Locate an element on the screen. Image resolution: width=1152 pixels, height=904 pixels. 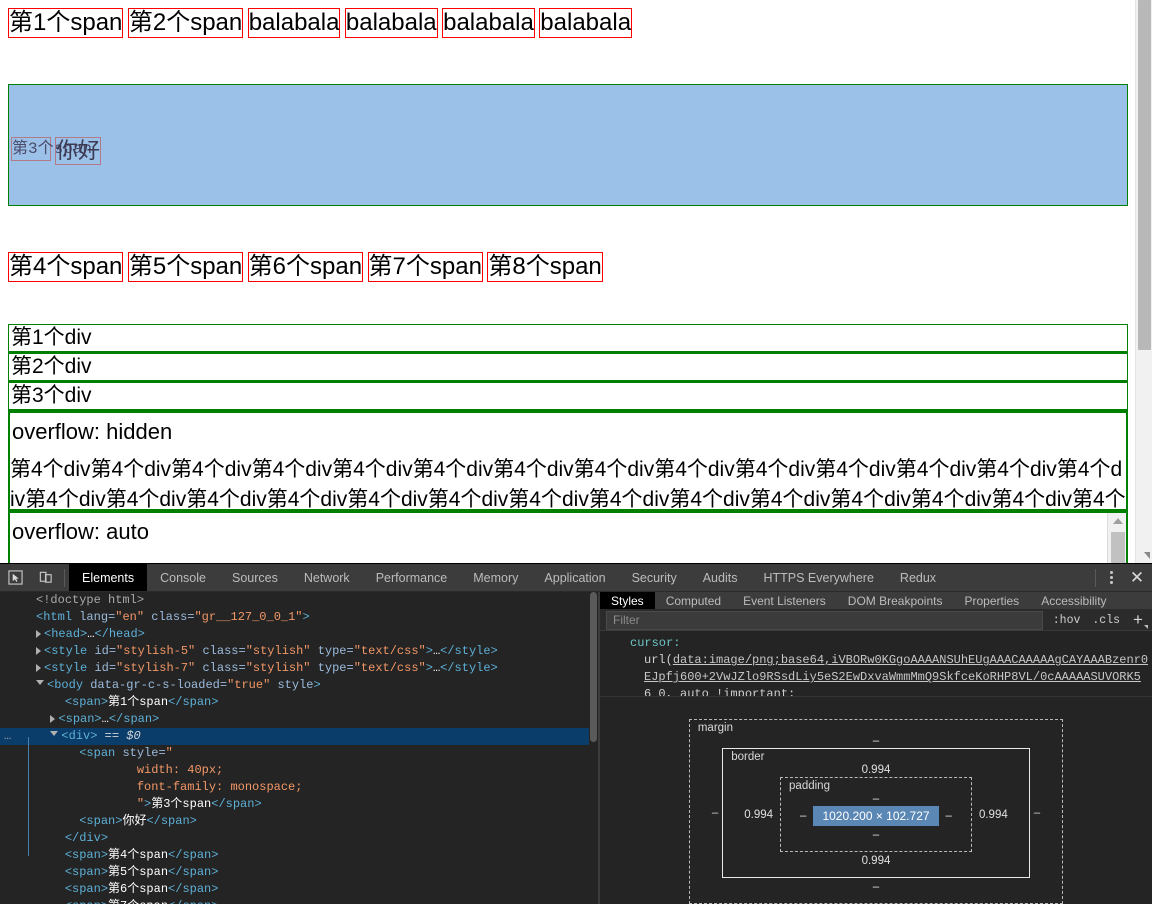
border-left-value: 0.994 is located at coordinates (758, 815).